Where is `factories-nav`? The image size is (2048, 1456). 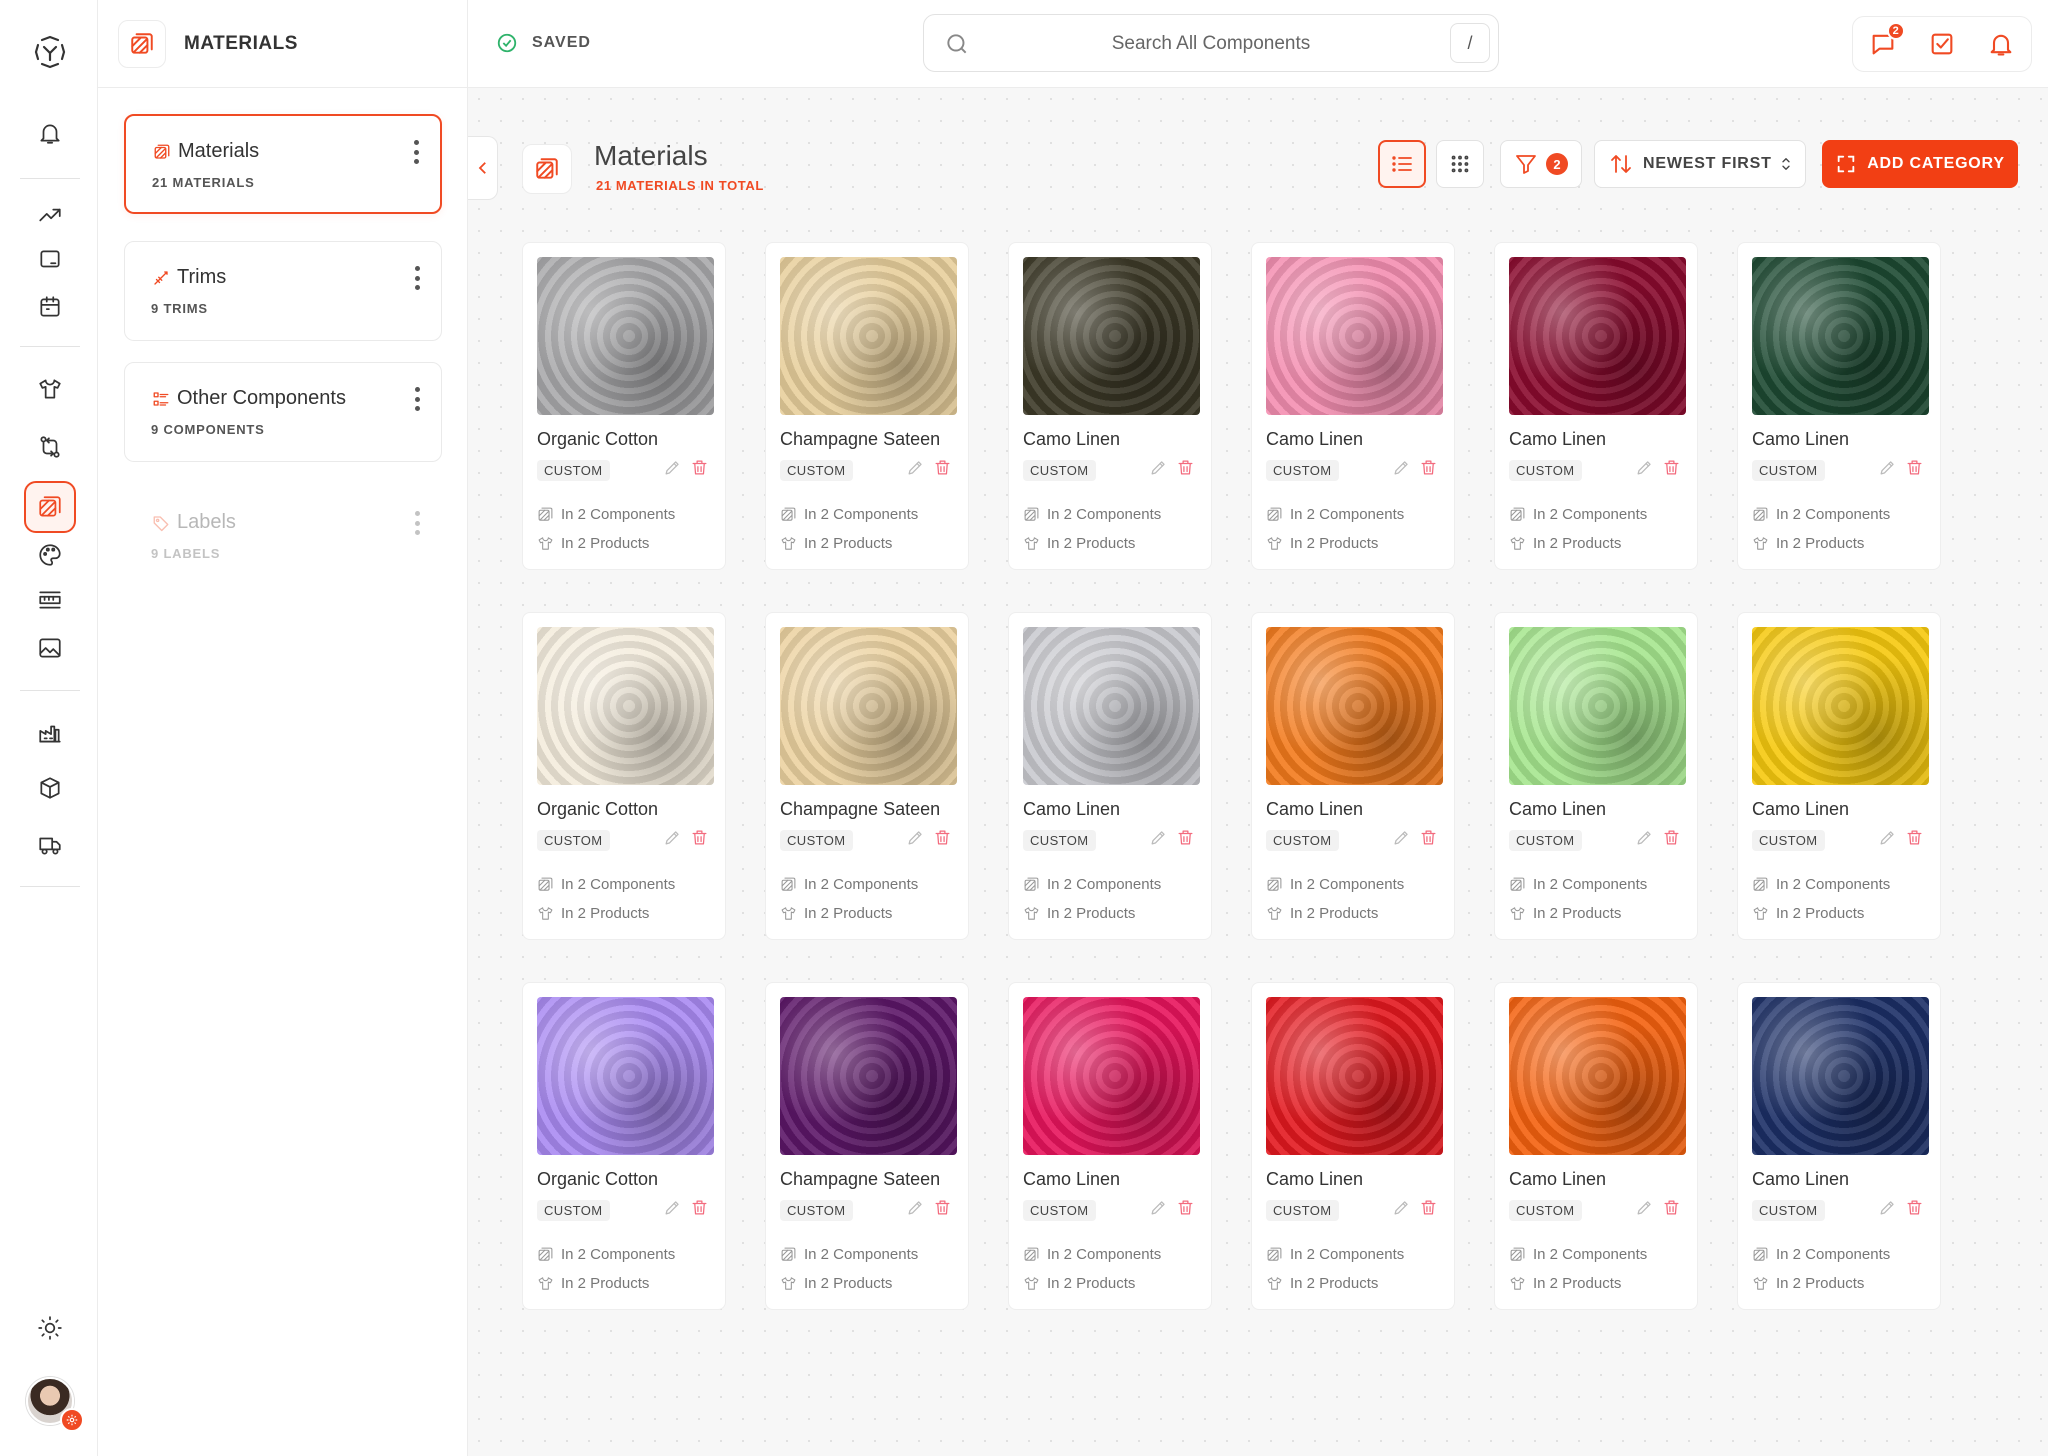
factories-nav is located at coordinates (50, 733).